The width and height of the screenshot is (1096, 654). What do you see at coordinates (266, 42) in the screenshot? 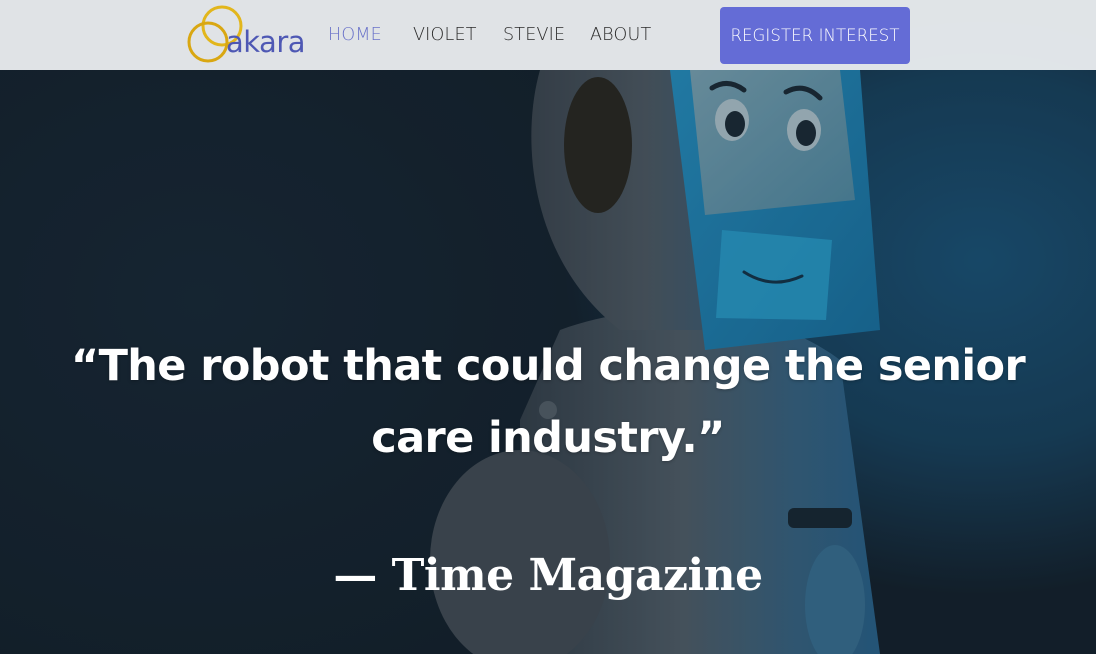
I see `logo-text: akara` at bounding box center [266, 42].